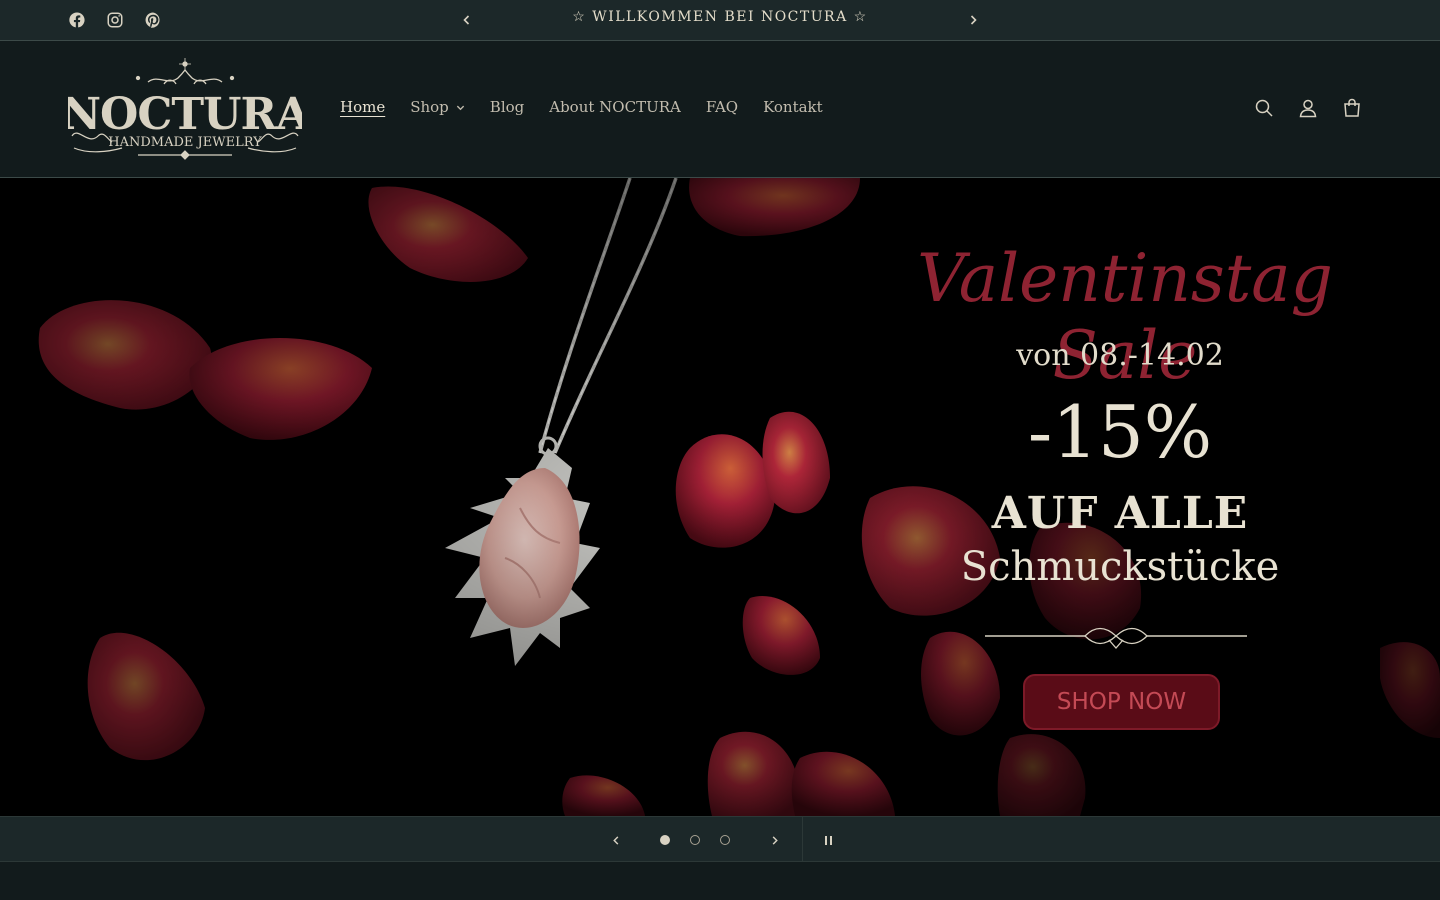 This screenshot has height=900, width=1440. I want to click on nav-item-shop: Shop, so click(437, 107).